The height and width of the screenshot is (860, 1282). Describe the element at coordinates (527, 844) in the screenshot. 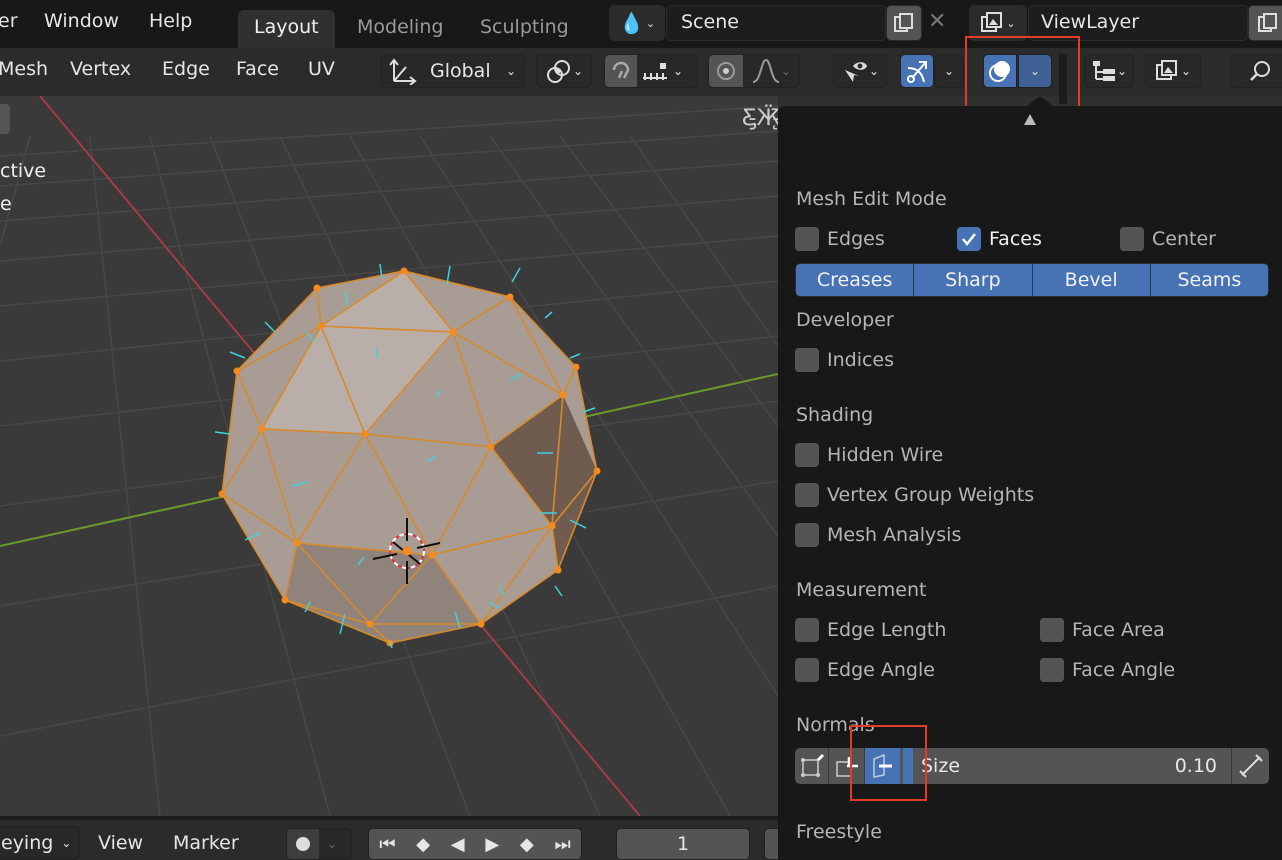

I see `next-keyframe-icon: ◆` at that location.